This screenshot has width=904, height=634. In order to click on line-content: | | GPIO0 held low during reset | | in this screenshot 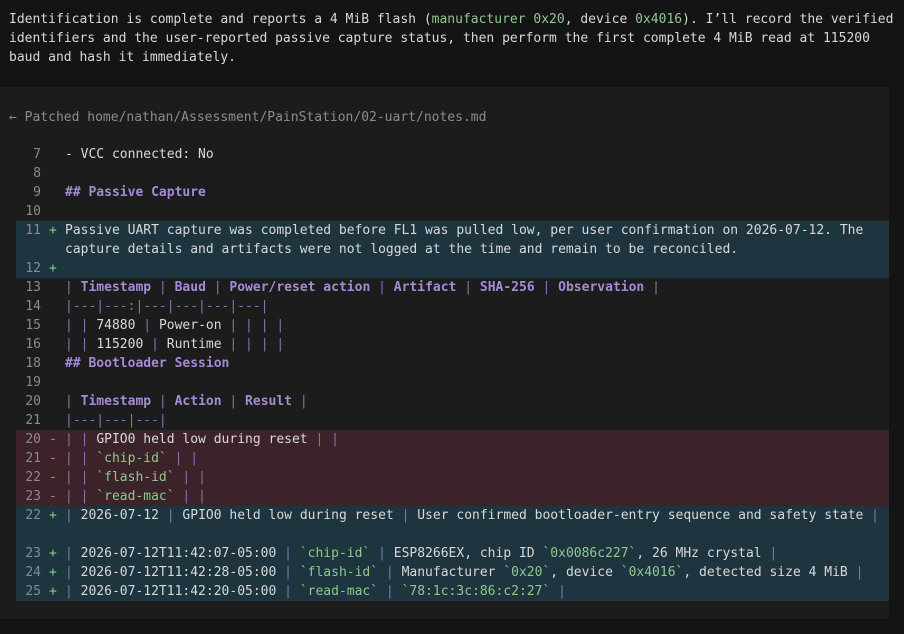, I will do `click(475, 439)`.